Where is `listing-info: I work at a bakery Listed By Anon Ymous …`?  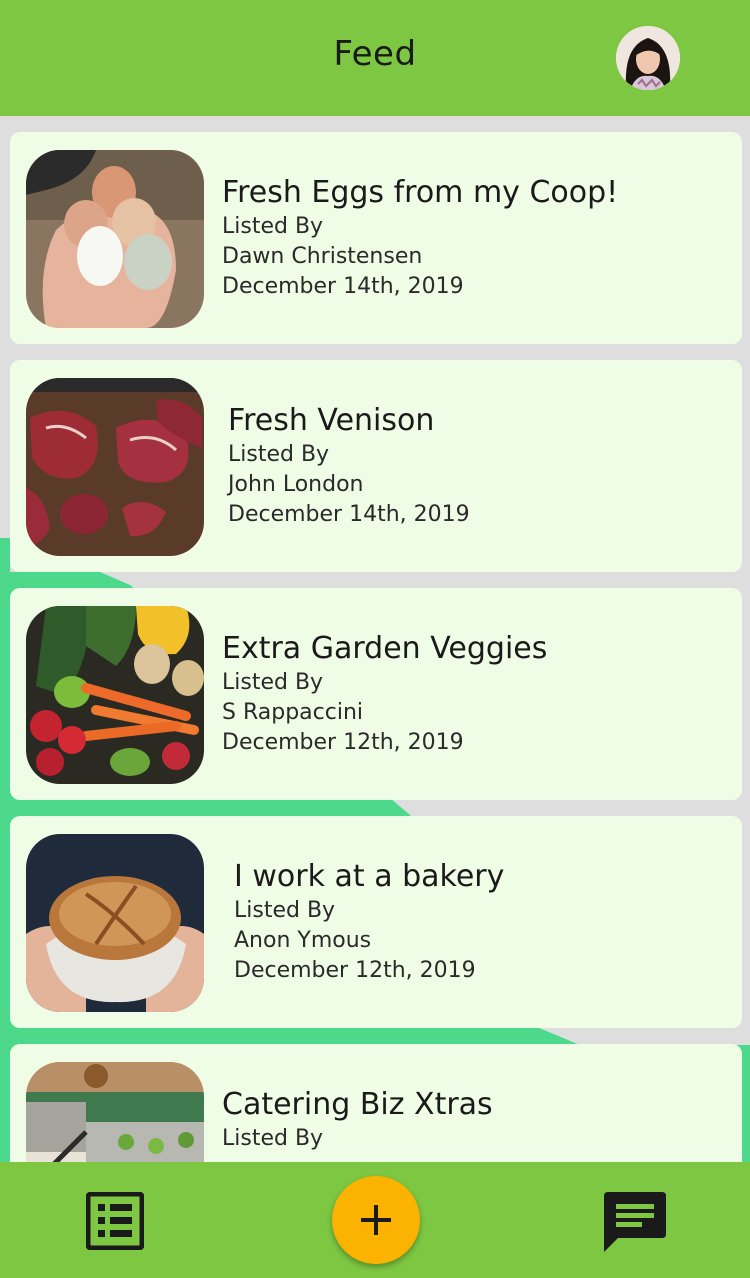
listing-info: I work at a bakery Listed By Anon Ymous … is located at coordinates (369, 922).